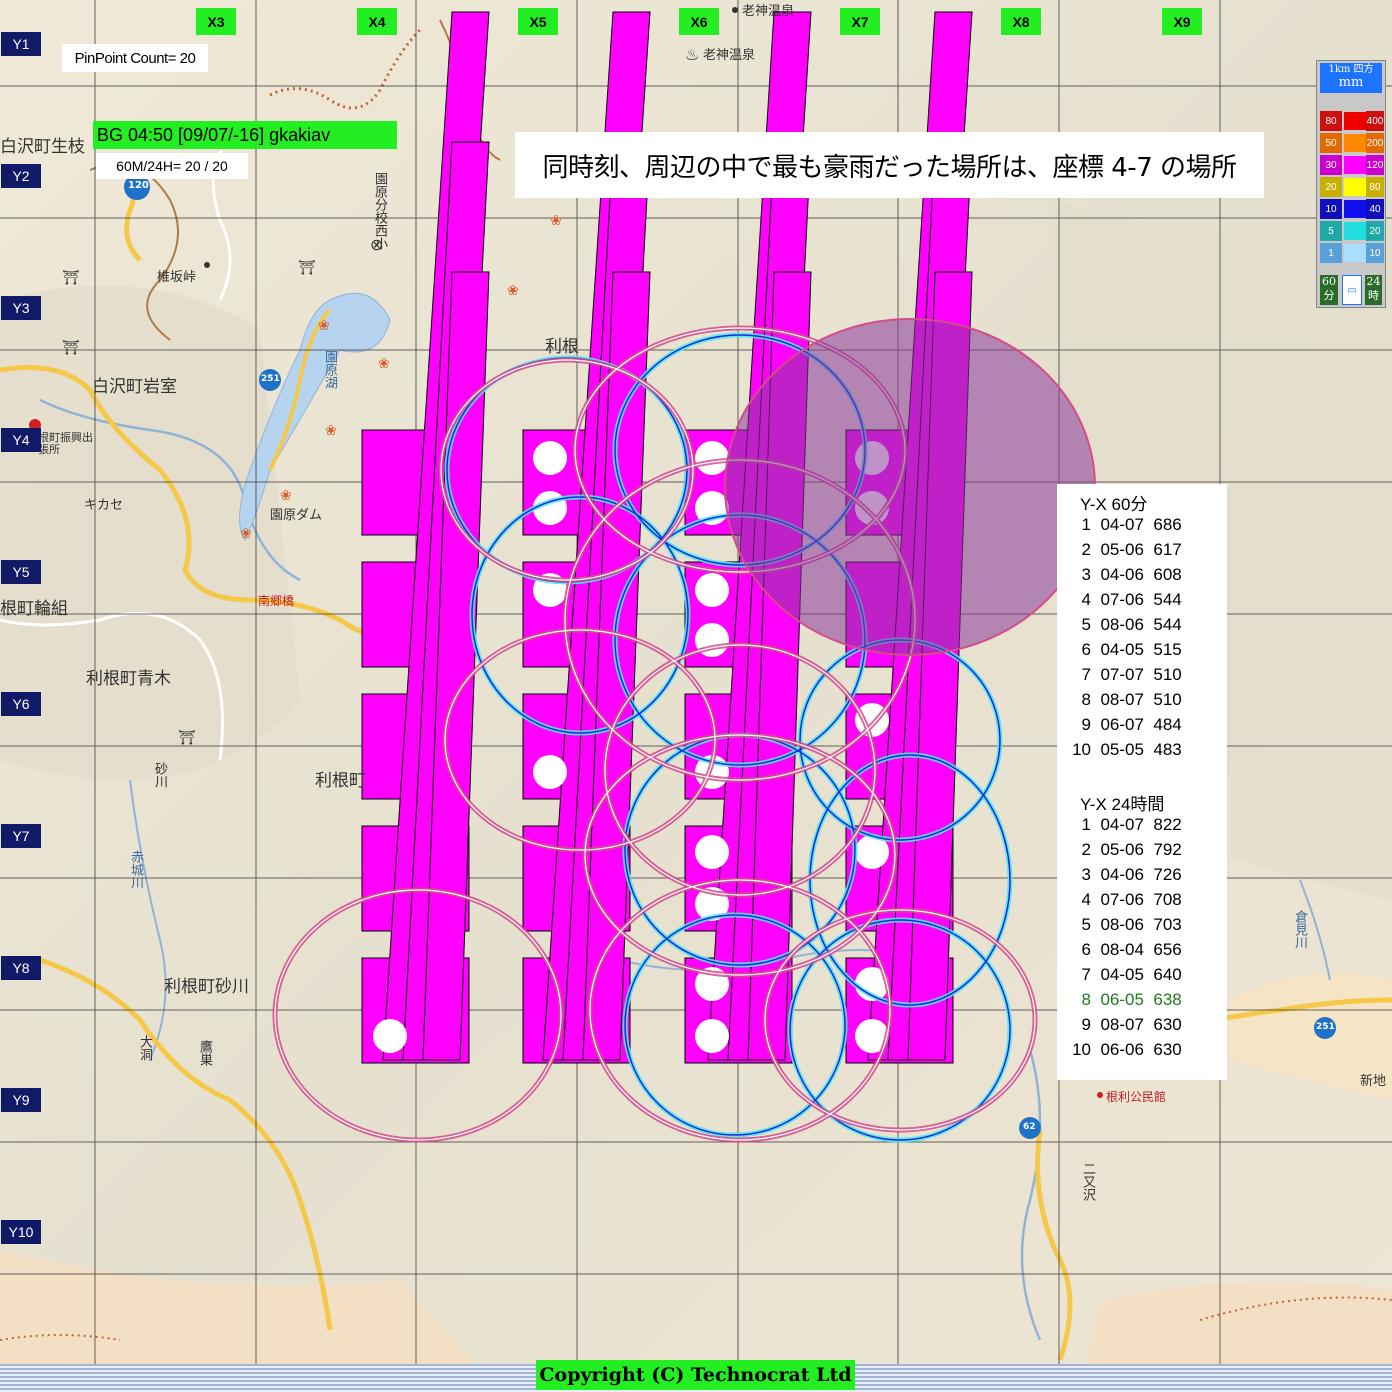  Describe the element at coordinates (104, 505) in the screenshot. I see `place-label: キカセ` at that location.